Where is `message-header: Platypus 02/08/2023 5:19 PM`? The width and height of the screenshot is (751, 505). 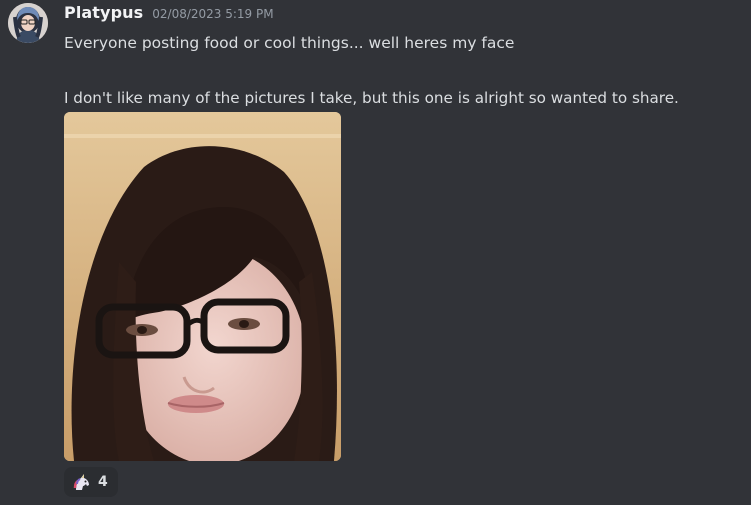
message-header: Platypus 02/08/2023 5:19 PM is located at coordinates (169, 15).